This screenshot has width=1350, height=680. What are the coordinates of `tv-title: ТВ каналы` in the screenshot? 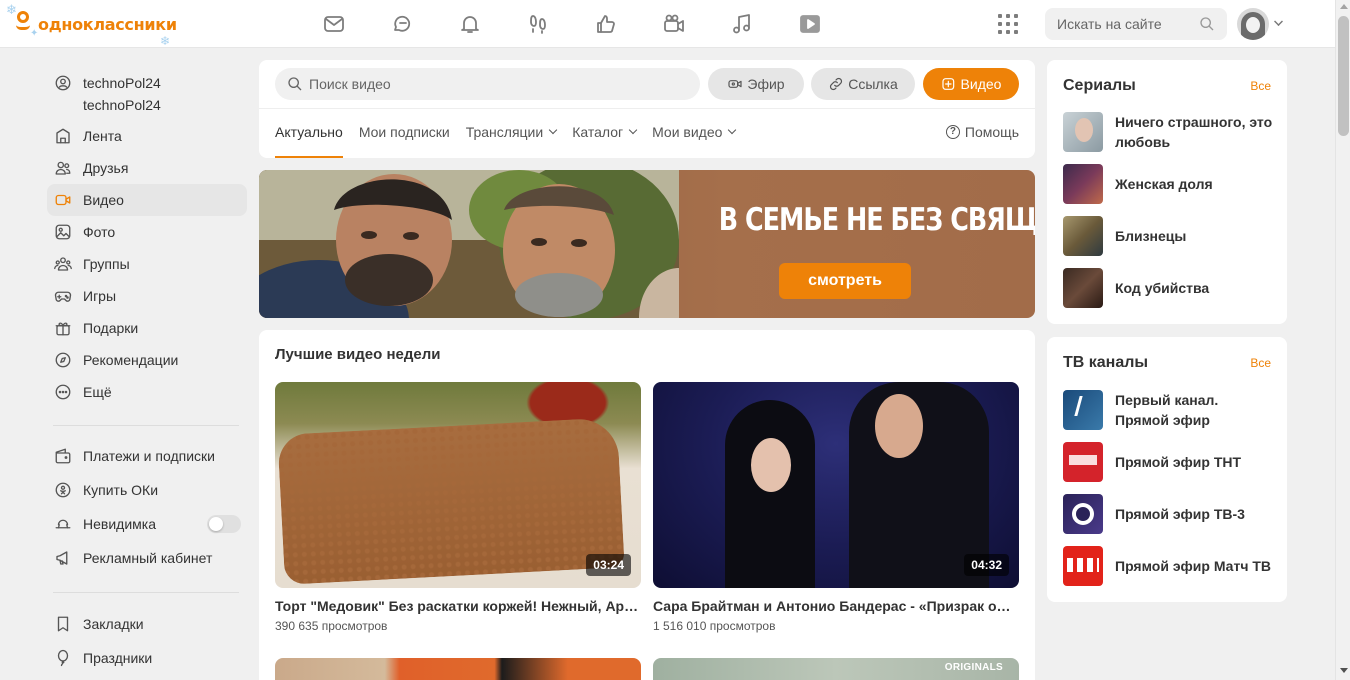 It's located at (1106, 362).